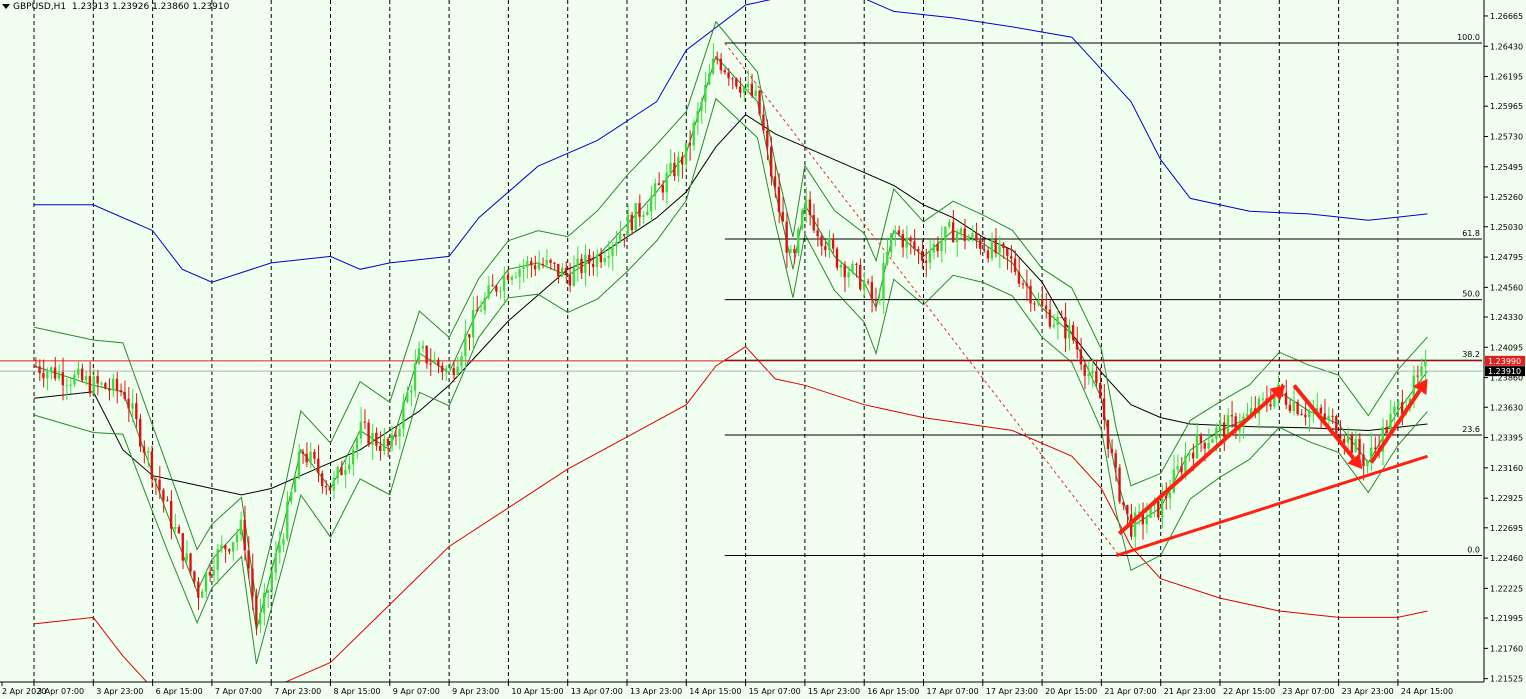  I want to click on ohlc-readout: 1.23913 1.23926 1.23860 1.23910, so click(150, 7).